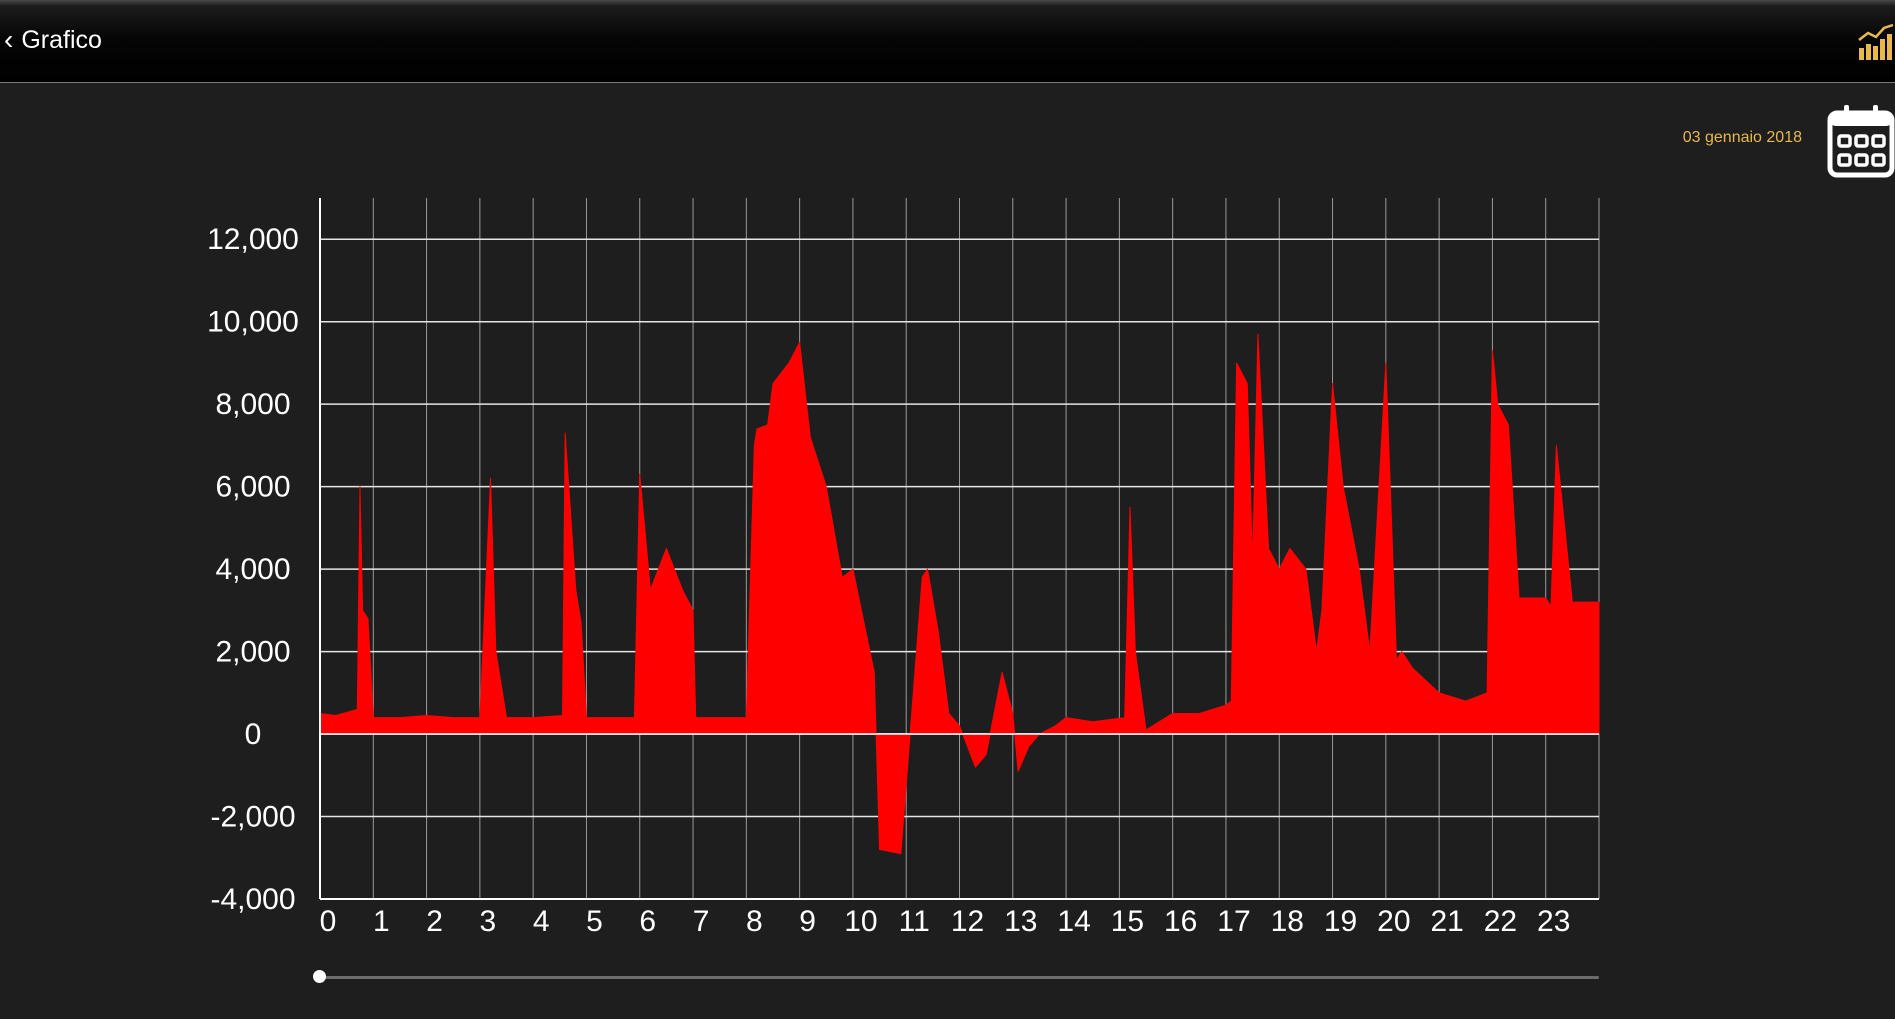 The width and height of the screenshot is (1895, 1019). What do you see at coordinates (252, 817) in the screenshot?
I see `y-tick-label: -2,000` at bounding box center [252, 817].